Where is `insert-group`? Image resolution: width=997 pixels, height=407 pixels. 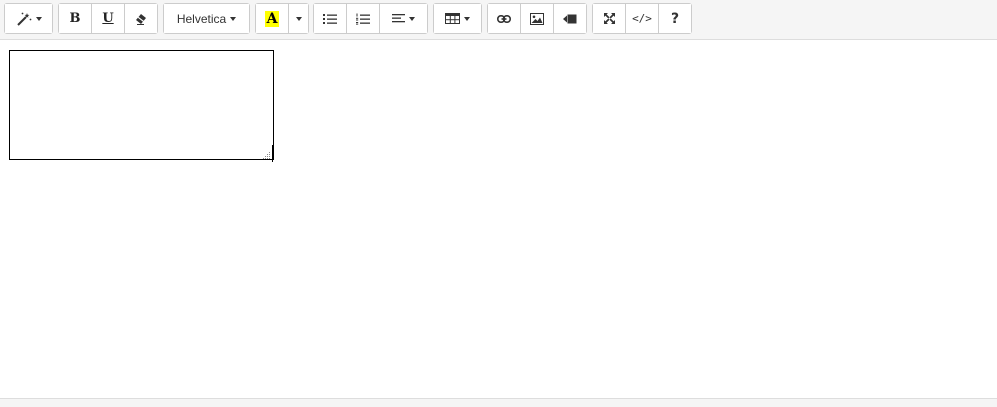
insert-group is located at coordinates (537, 18).